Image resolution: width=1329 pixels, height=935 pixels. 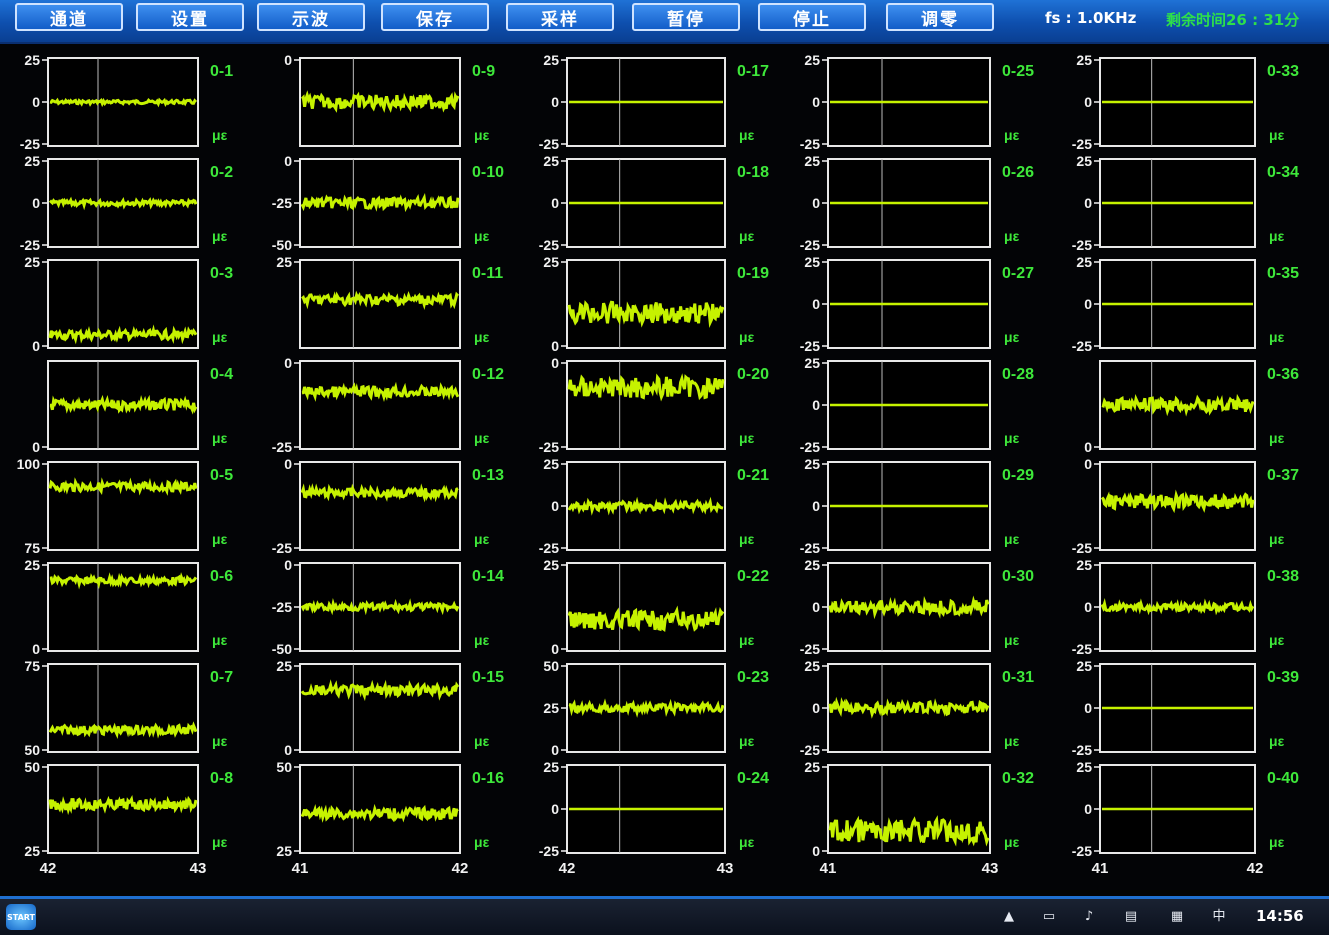 I want to click on channel-label: 0-19, so click(x=753, y=273).